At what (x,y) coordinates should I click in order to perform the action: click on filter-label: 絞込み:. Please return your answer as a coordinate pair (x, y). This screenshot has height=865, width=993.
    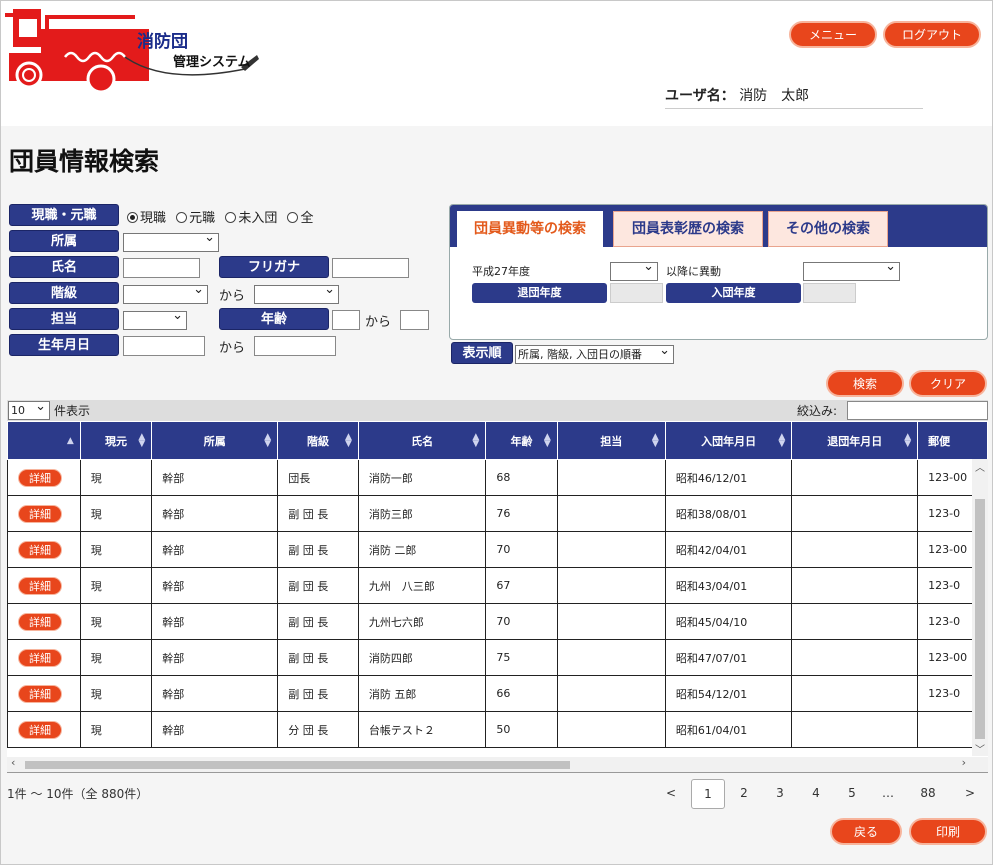
    Looking at the image, I should click on (817, 411).